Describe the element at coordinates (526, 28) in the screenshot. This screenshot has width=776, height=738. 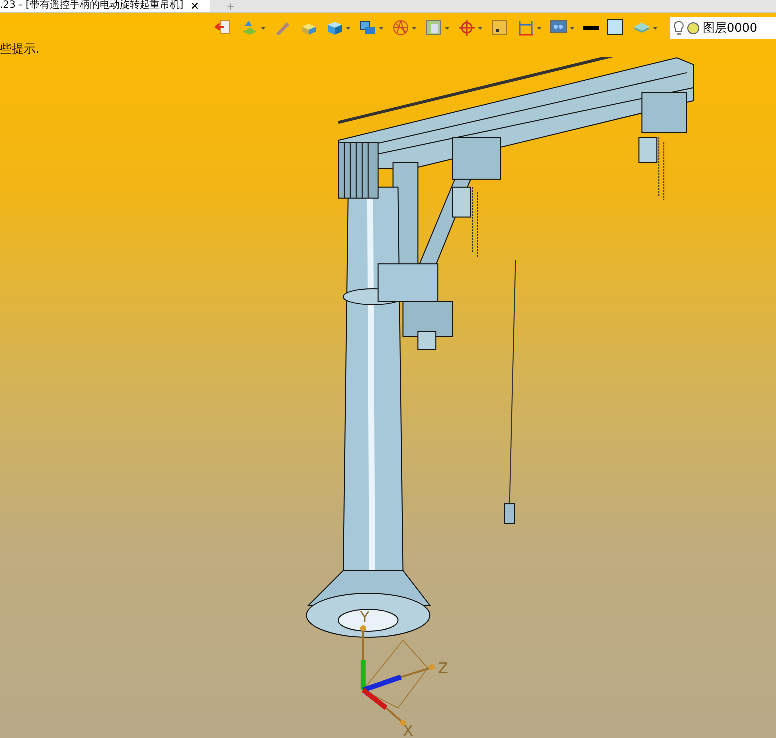
I see `dimension-icon` at that location.